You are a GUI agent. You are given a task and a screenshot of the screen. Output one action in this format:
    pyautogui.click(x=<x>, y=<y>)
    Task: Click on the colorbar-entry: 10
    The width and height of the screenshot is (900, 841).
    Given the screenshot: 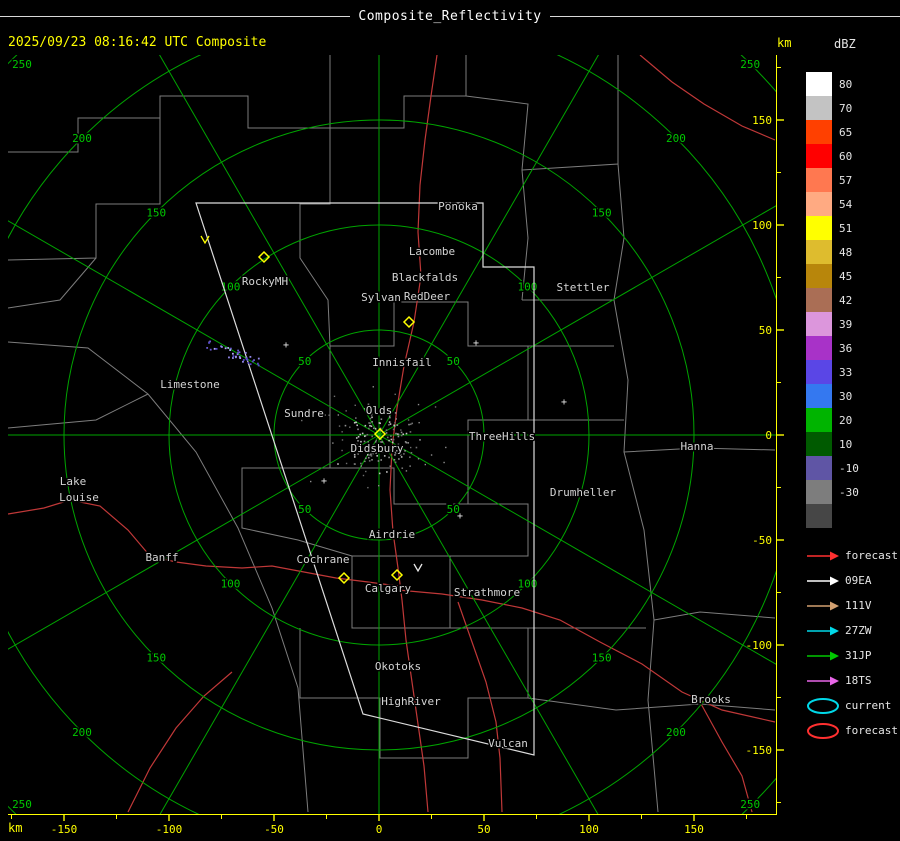 What is the action you would take?
    pyautogui.click(x=838, y=444)
    